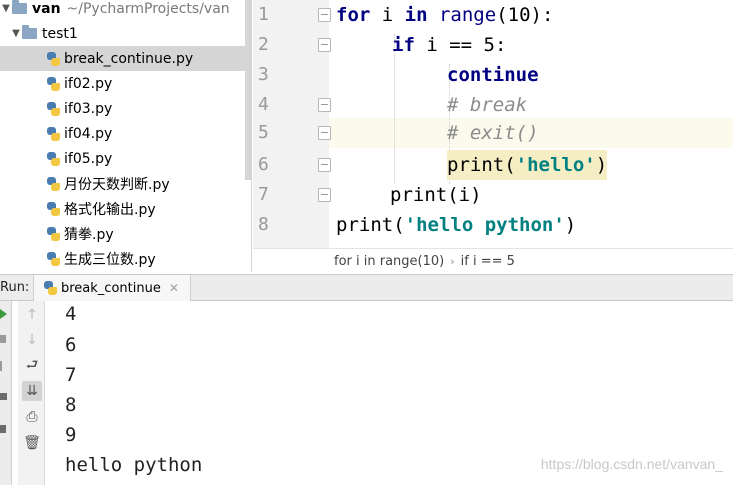  I want to click on file-name: break_continue.py, so click(129, 58).